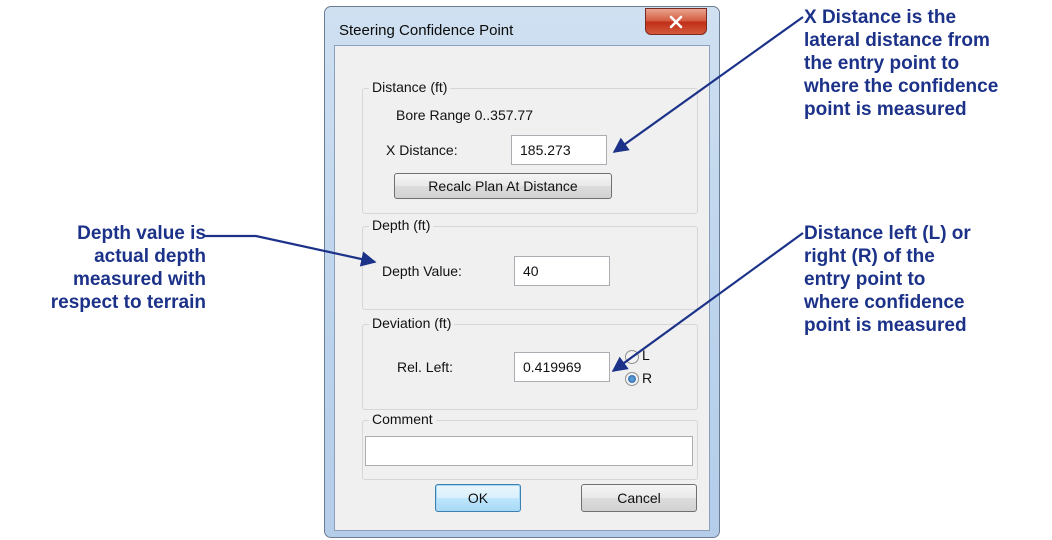 The image size is (1052, 540). I want to click on arrow-deviation, so click(707, 302).